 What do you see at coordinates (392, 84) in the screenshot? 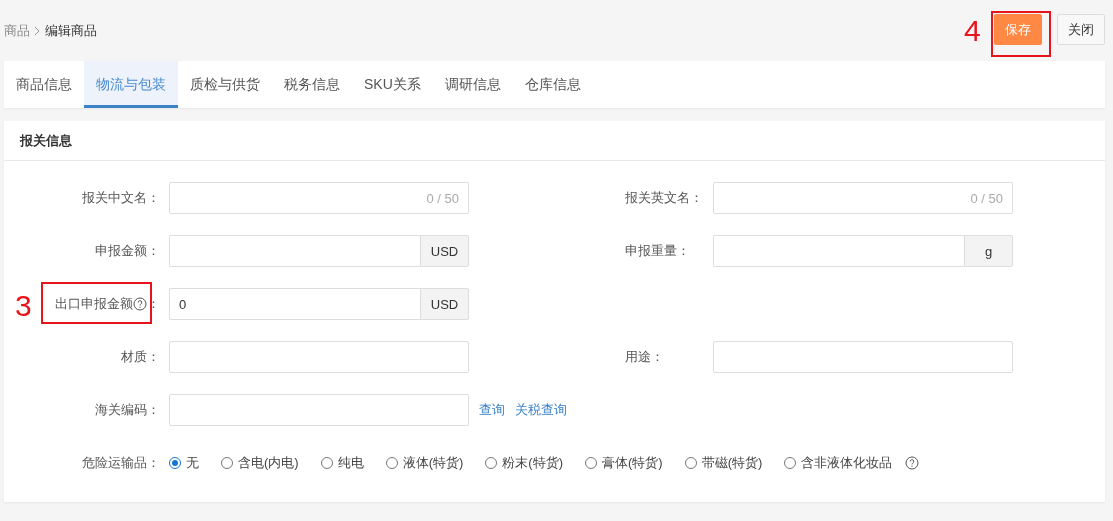
I see `tab: SKU关系` at bounding box center [392, 84].